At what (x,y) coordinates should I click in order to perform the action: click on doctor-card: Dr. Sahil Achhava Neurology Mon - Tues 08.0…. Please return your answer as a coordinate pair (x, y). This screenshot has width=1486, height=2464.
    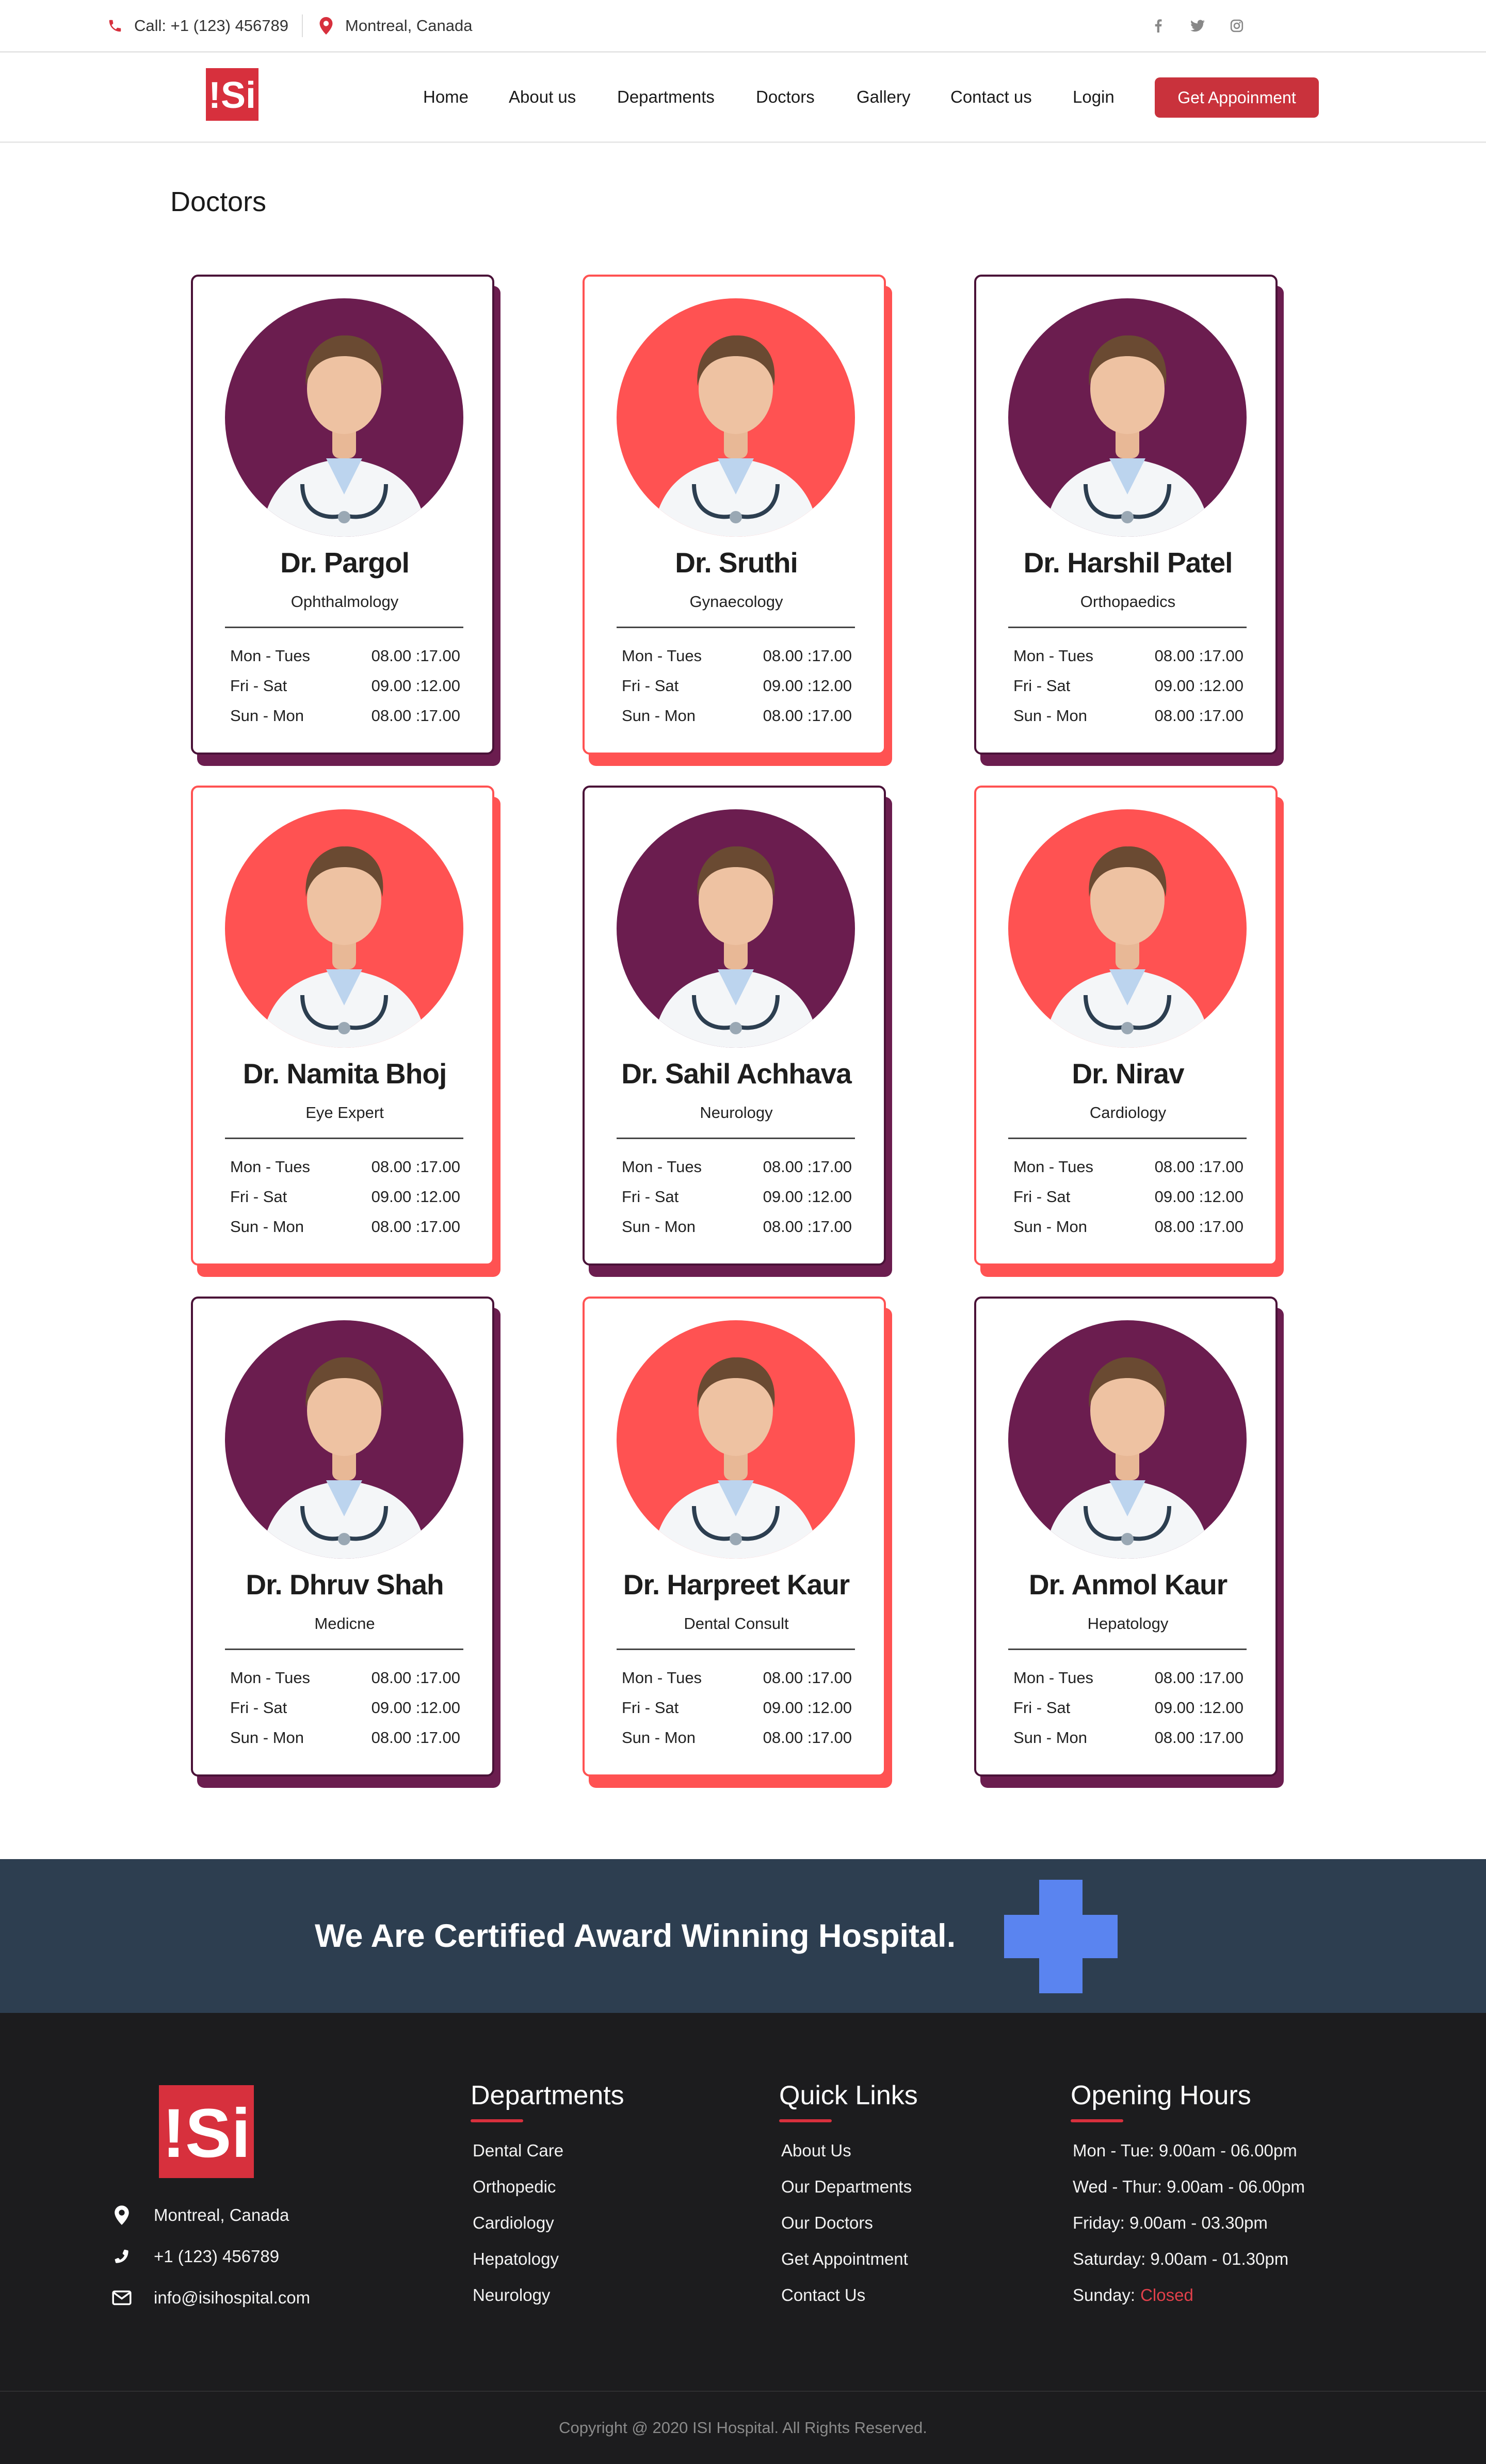
    Looking at the image, I should click on (738, 1031).